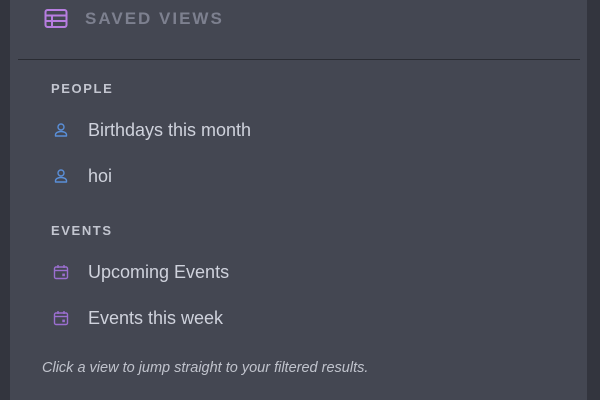  I want to click on saved-view-label: Upcoming Events, so click(159, 271).